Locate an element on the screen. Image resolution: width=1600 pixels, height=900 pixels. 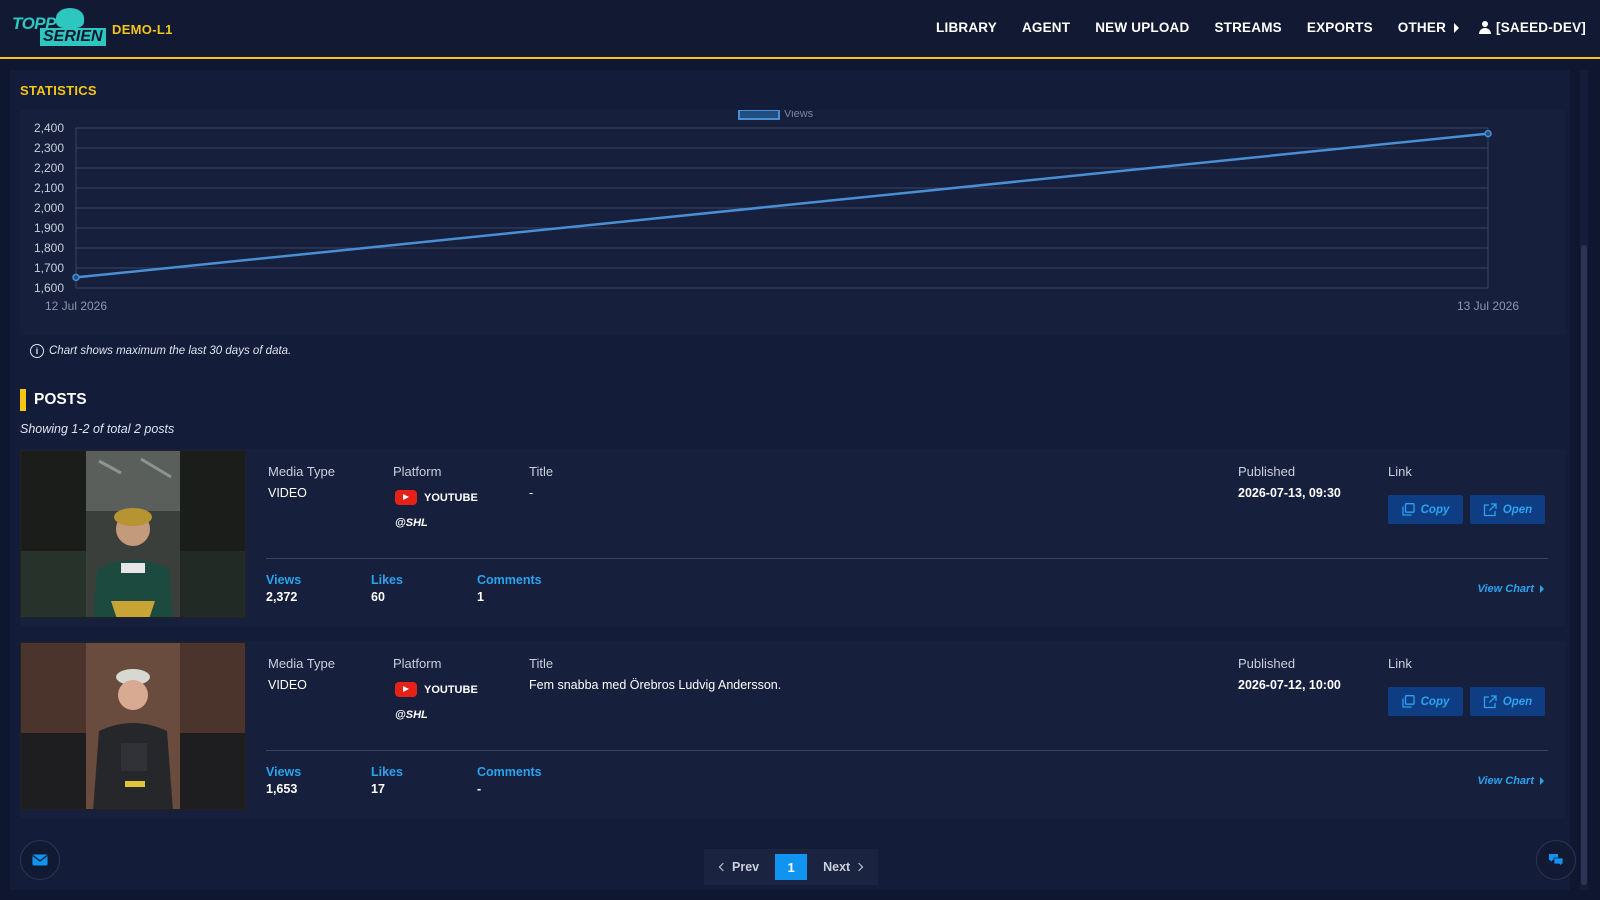
nav-new-upload: NEW UPLOAD is located at coordinates (1142, 27).